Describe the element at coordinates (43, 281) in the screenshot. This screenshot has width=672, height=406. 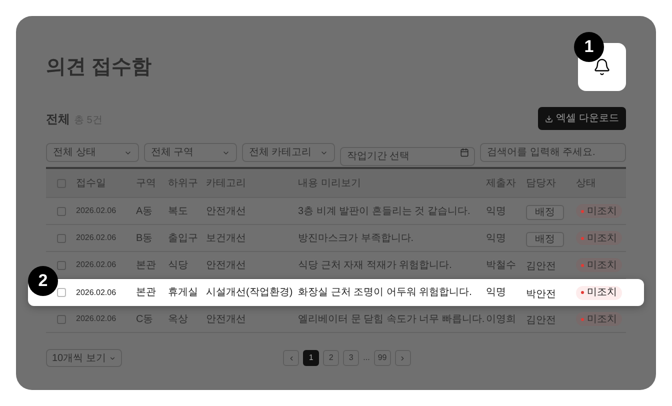
I see `step-number-tooltip: 2` at that location.